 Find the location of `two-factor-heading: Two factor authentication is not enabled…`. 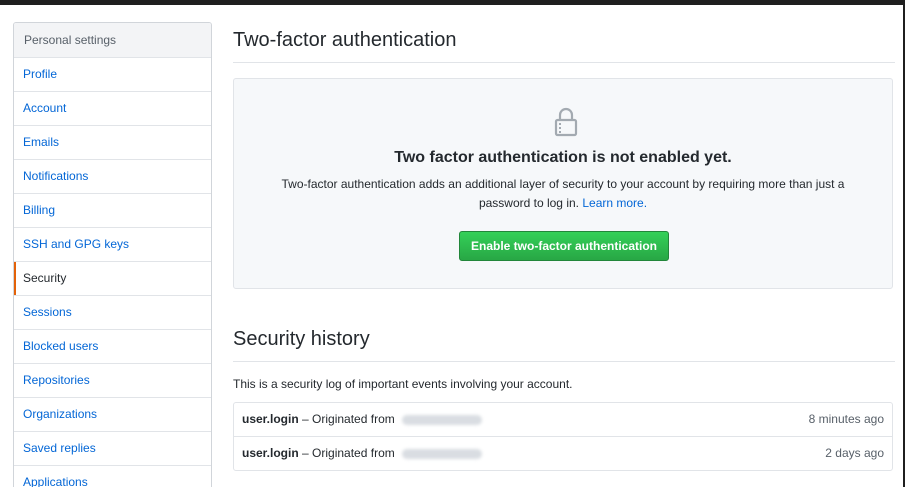

two-factor-heading: Two factor authentication is not enabled… is located at coordinates (563, 157).